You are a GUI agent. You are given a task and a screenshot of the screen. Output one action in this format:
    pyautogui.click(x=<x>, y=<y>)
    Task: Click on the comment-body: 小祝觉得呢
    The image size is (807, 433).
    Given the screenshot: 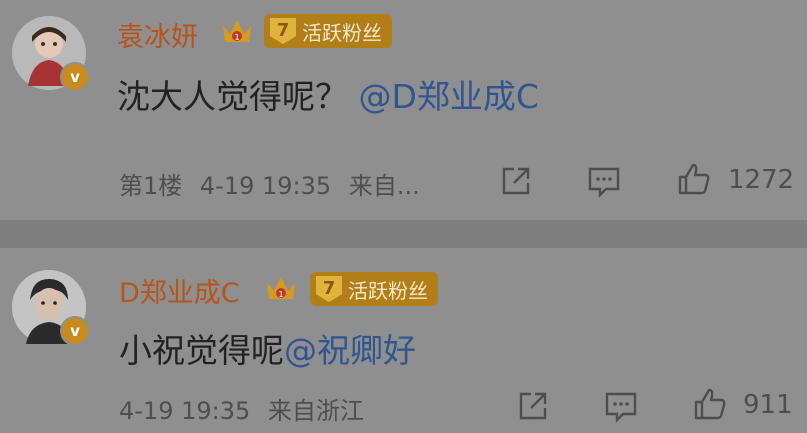 What is the action you would take?
    pyautogui.click(x=201, y=350)
    